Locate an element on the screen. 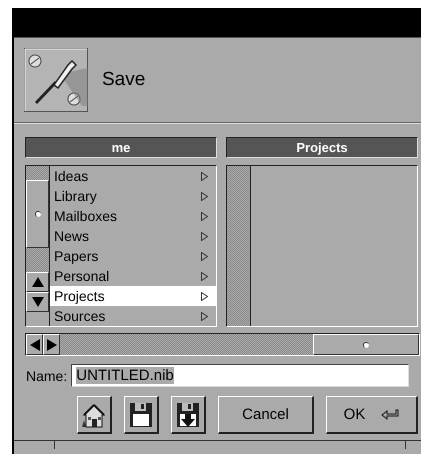  down-arrow-icon is located at coordinates (38, 302).